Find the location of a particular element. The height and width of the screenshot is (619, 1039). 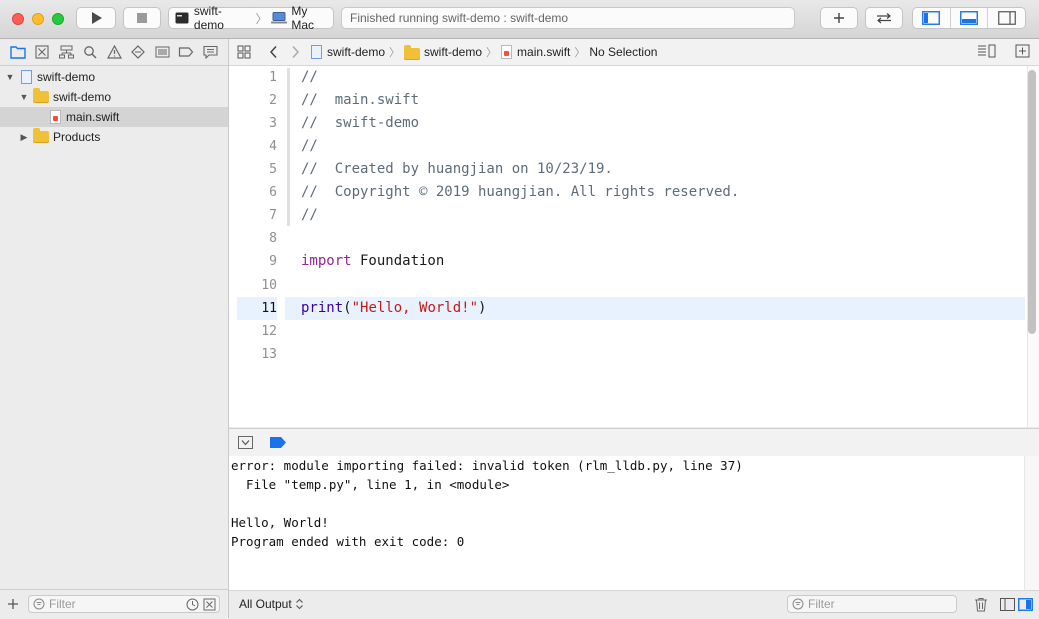

scheme-selector: swift-demo 〉 My Mac is located at coordinates (251, 18).